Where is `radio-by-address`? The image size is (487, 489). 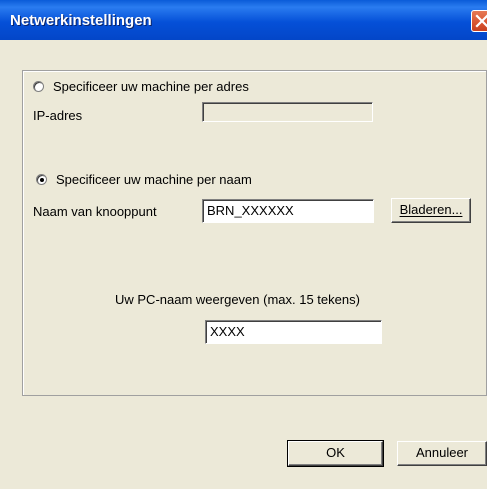 radio-by-address is located at coordinates (38, 86).